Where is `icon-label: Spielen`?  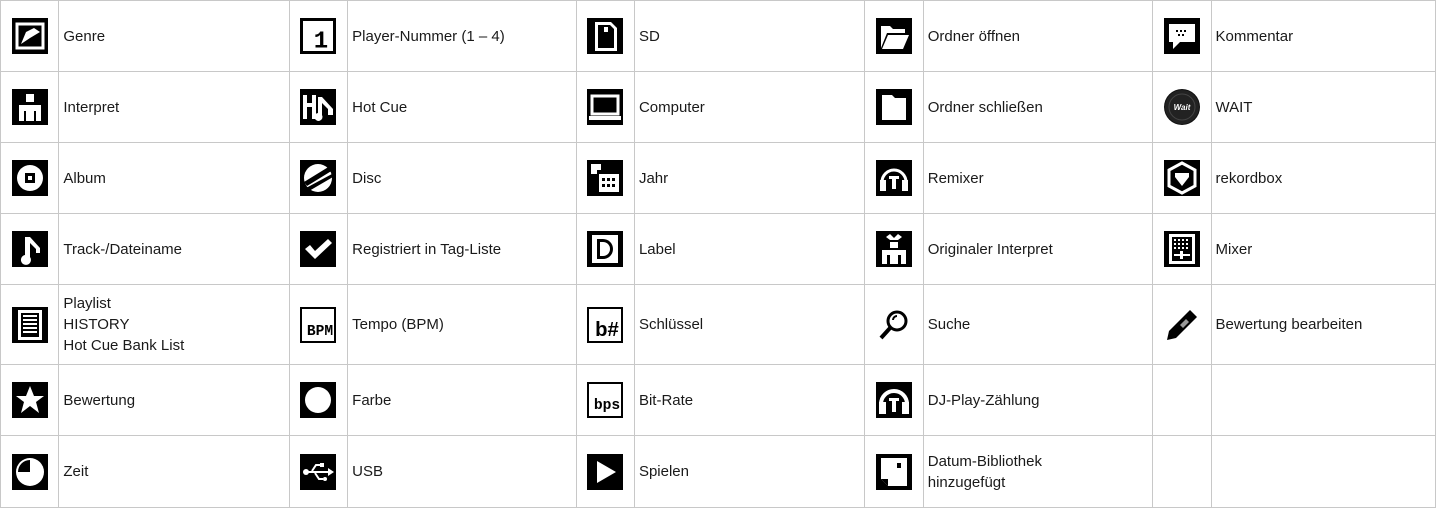
icon-label: Spielen is located at coordinates (749, 471).